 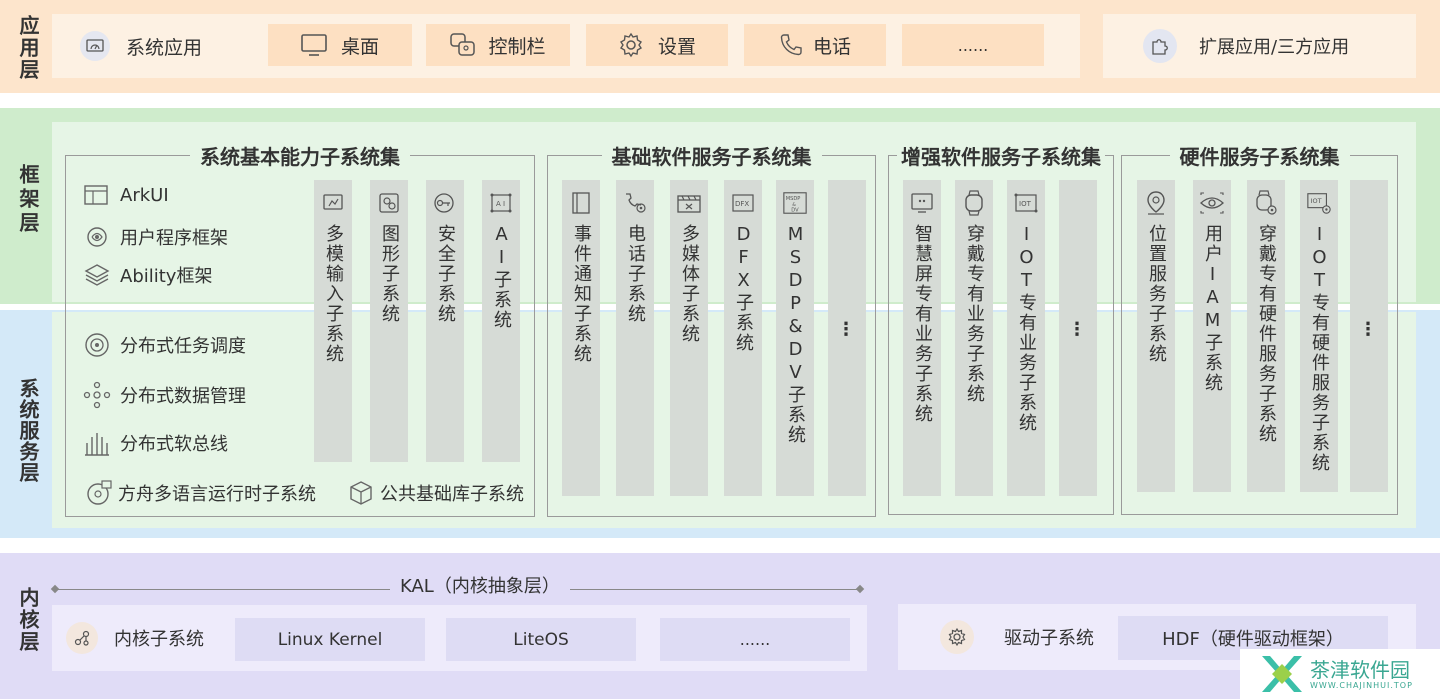 I want to click on kernel-icon, so click(x=82, y=638).